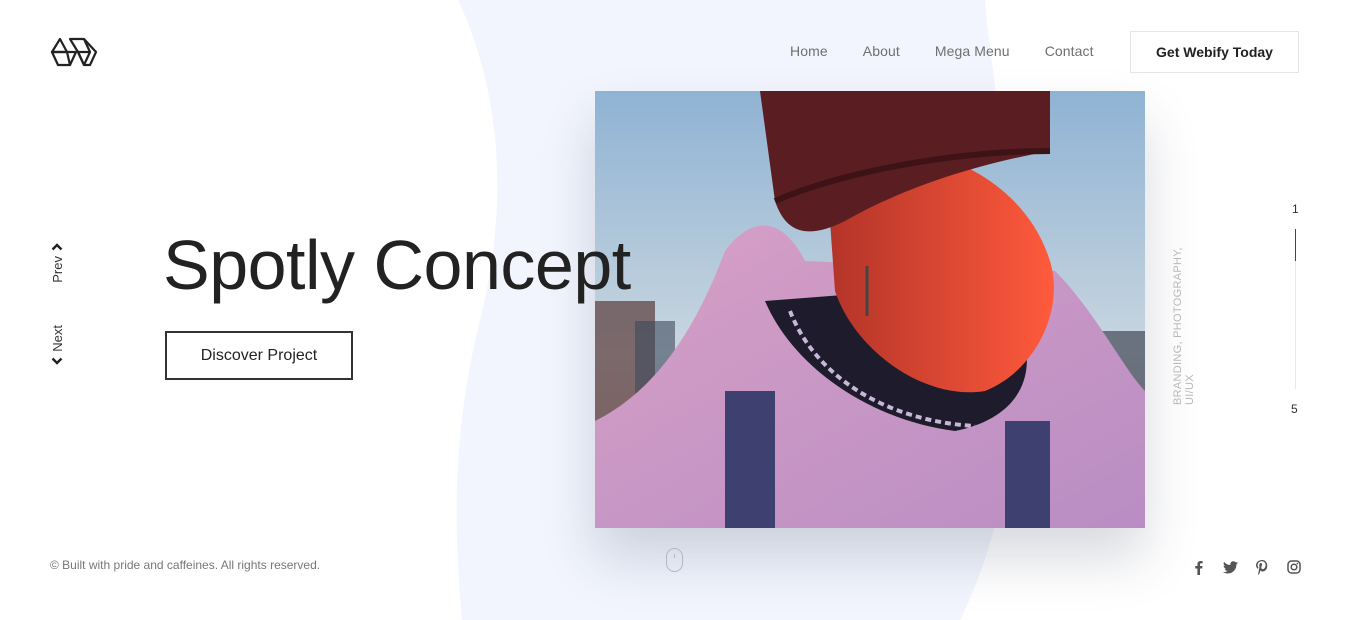 Image resolution: width=1349 pixels, height=620 pixels. Describe the element at coordinates (1295, 209) in the screenshot. I see `pager-current: 1` at that location.